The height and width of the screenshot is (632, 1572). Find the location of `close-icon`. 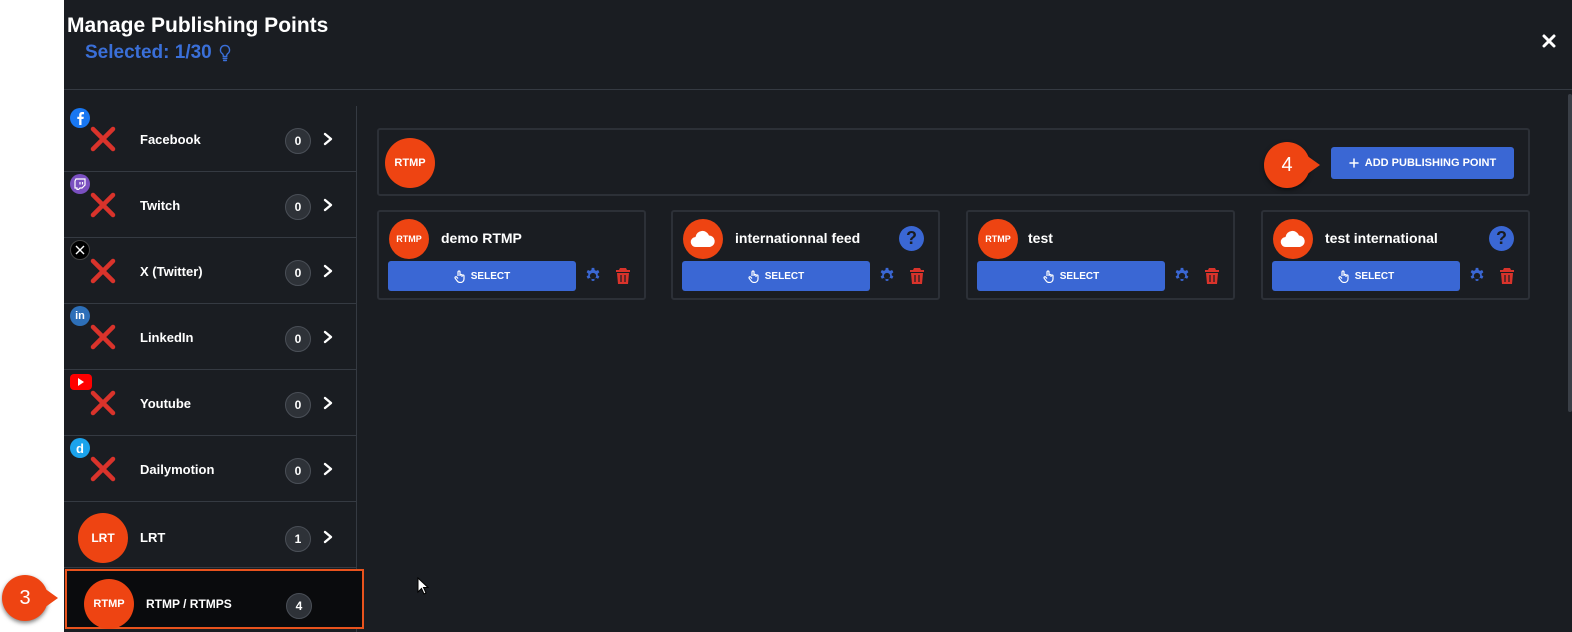

close-icon is located at coordinates (1549, 41).